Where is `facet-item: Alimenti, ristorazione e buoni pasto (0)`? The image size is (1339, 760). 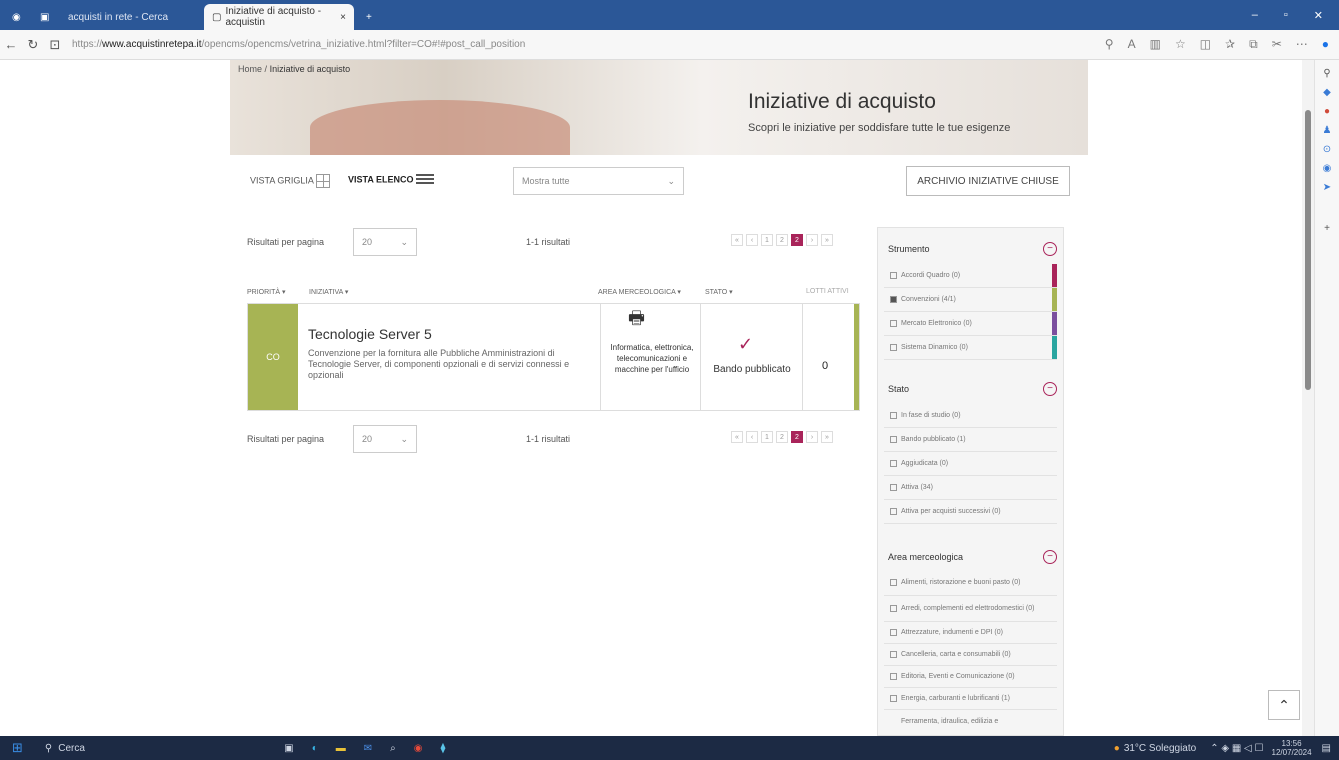 facet-item: Alimenti, ristorazione e buoni pasto (0) is located at coordinates (970, 583).